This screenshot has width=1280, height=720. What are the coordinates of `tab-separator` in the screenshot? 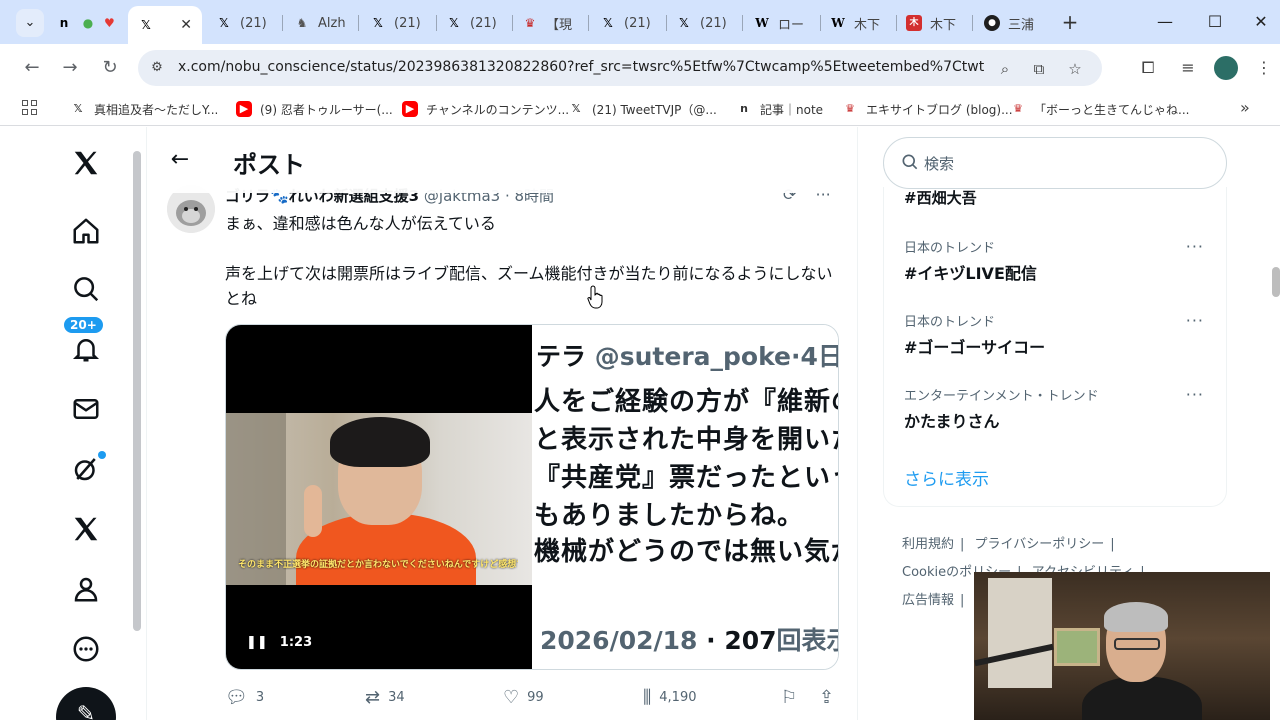 It's located at (588, 23).